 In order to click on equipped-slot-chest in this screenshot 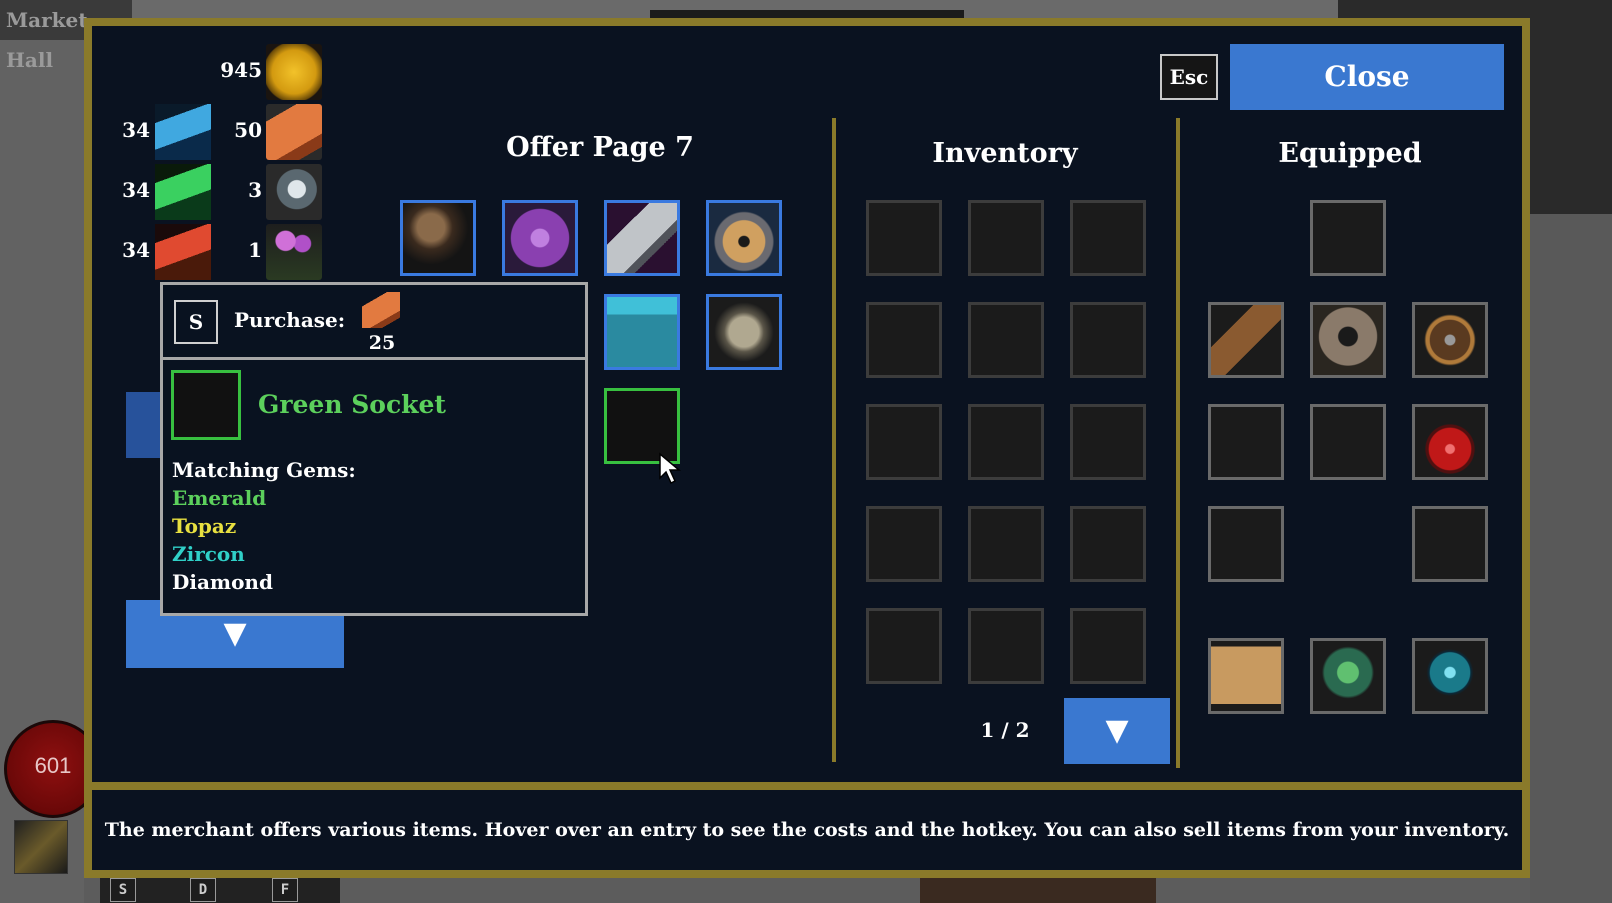, I will do `click(1348, 676)`.